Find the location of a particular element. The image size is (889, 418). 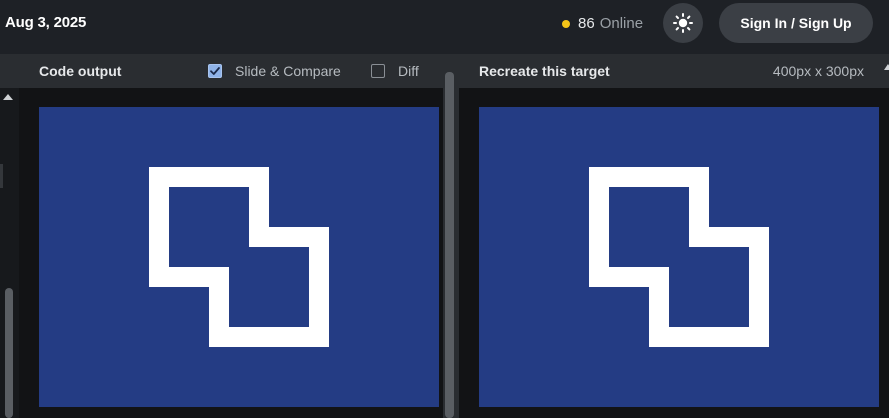

date-label: Aug 3, 2025 is located at coordinates (46, 22).